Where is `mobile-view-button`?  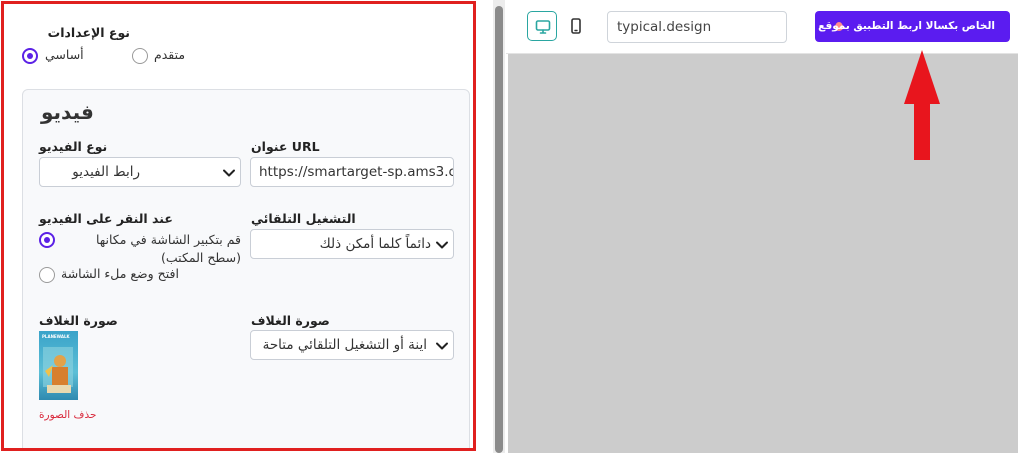 mobile-view-button is located at coordinates (576, 26).